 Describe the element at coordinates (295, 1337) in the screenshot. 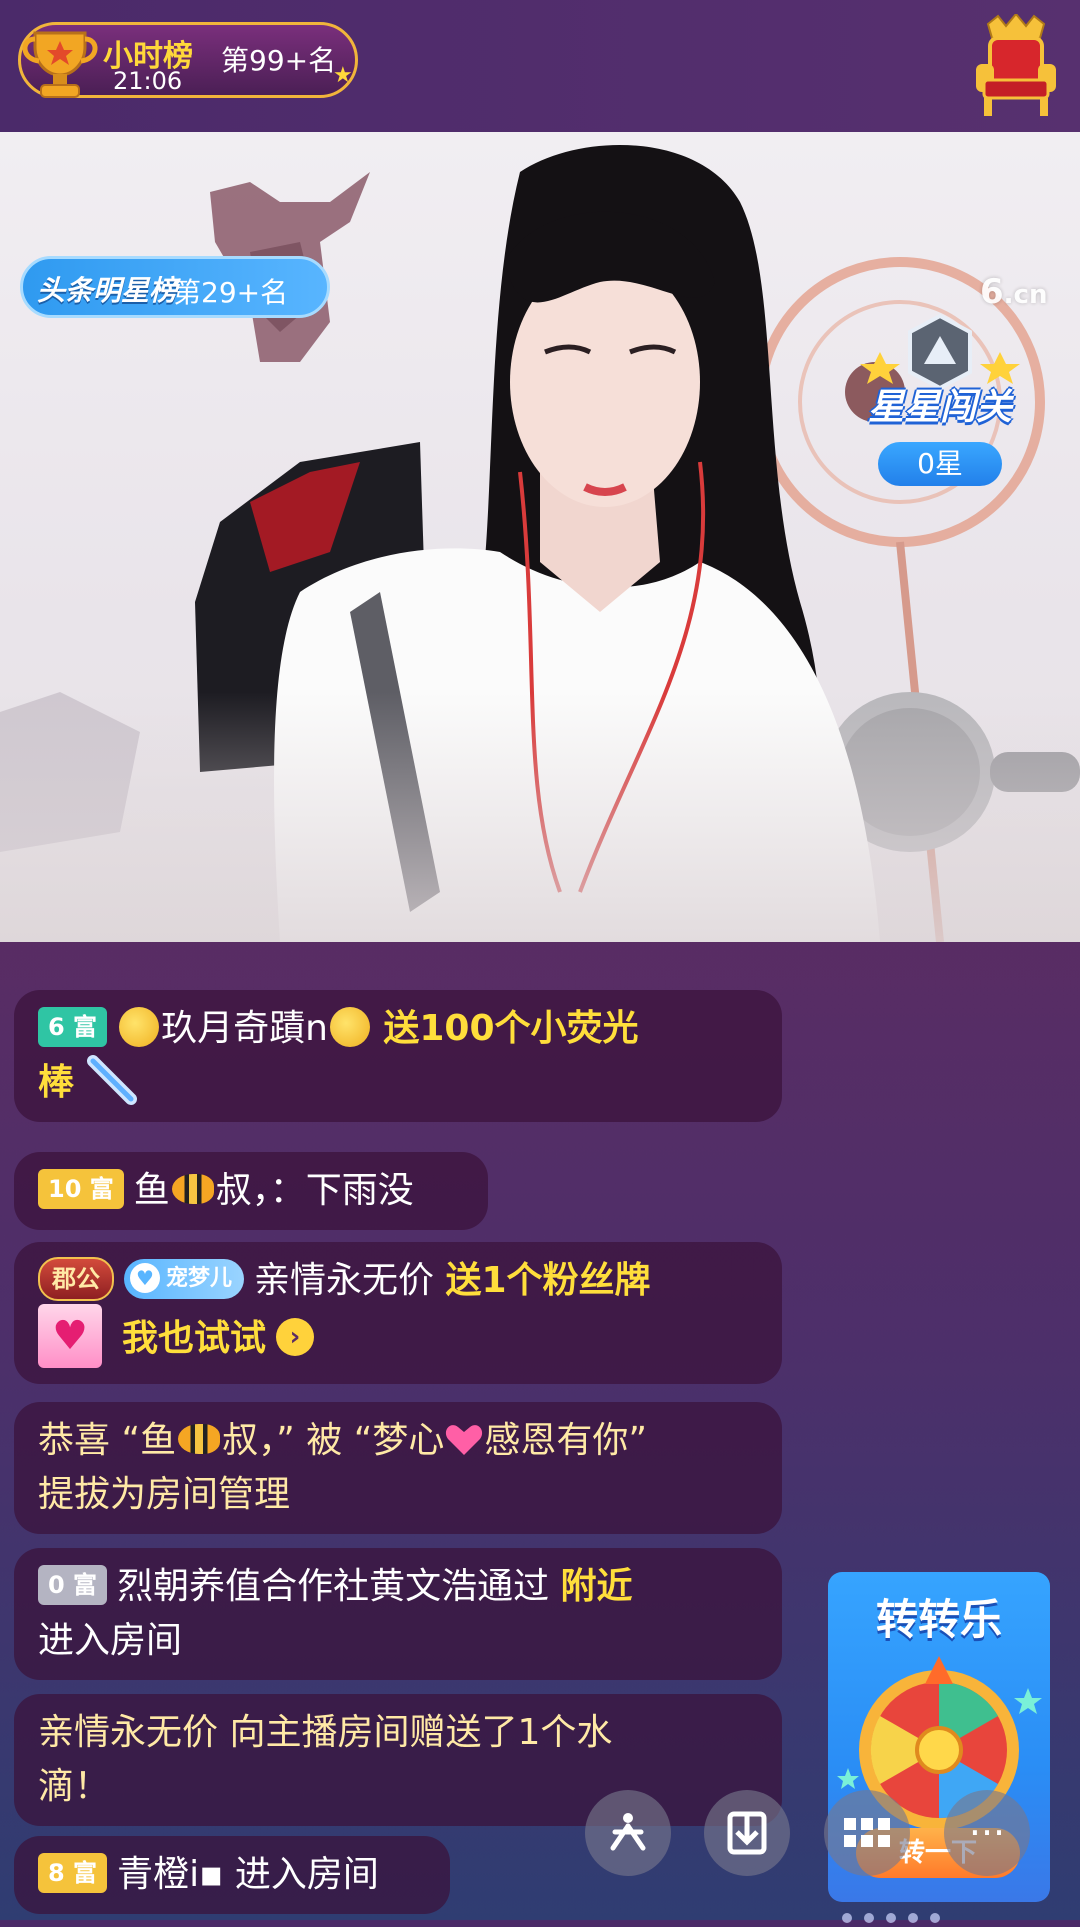

I see `chevron-right-icon: ›` at that location.